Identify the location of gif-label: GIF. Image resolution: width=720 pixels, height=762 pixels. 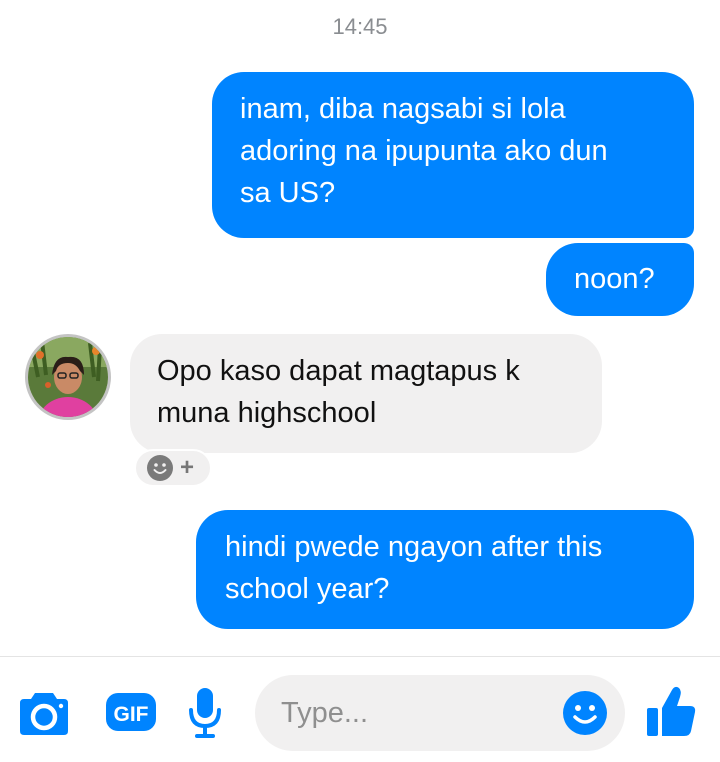
(131, 714).